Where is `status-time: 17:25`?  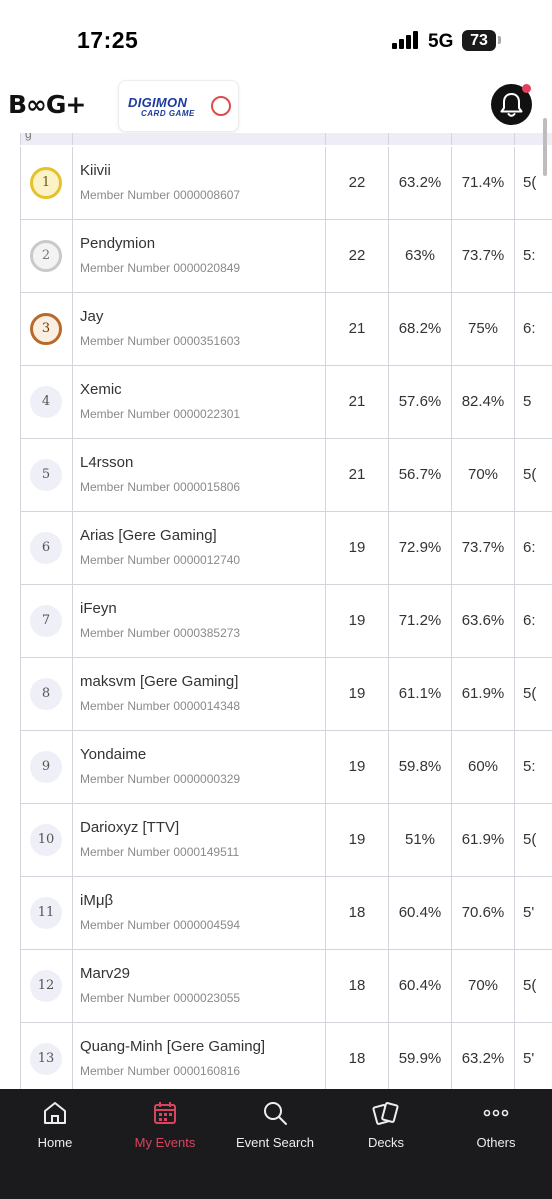 status-time: 17:25 is located at coordinates (108, 40).